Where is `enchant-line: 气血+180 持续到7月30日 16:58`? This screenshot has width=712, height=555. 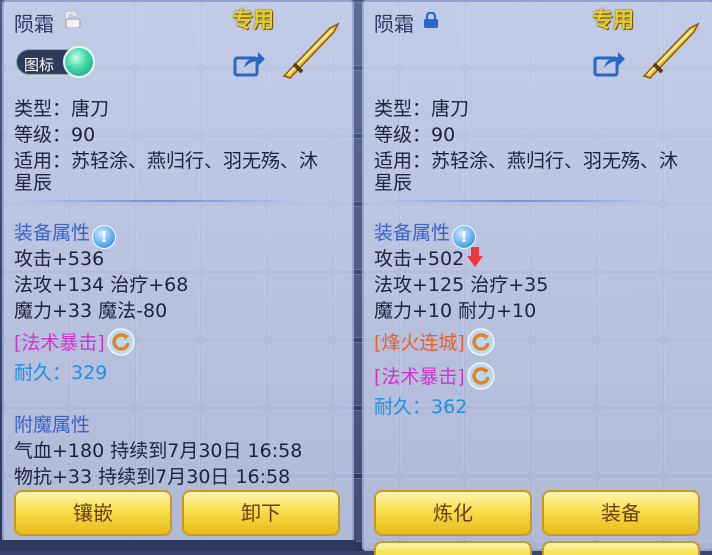
enchant-line: 气血+180 持续到7月30日 16:58 is located at coordinates (158, 451).